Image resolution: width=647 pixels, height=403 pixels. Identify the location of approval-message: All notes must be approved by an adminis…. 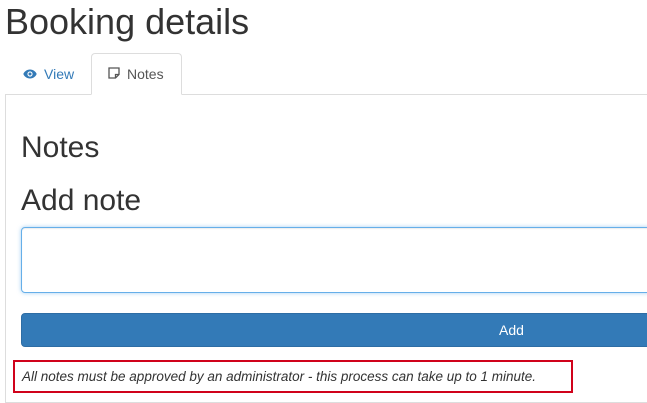
(293, 376).